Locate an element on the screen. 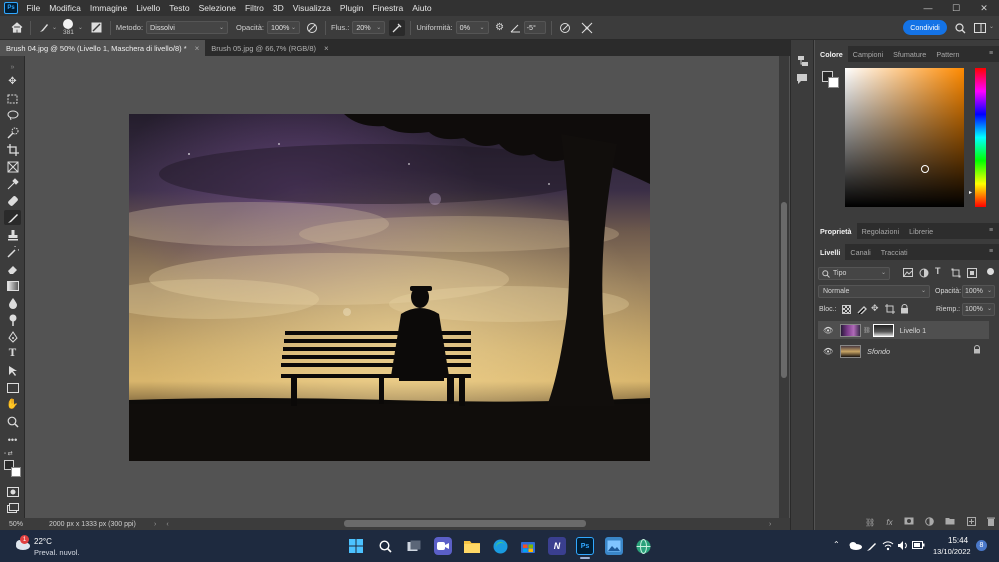 The height and width of the screenshot is (562, 999). pen-tool-icon is located at coordinates (12, 336).